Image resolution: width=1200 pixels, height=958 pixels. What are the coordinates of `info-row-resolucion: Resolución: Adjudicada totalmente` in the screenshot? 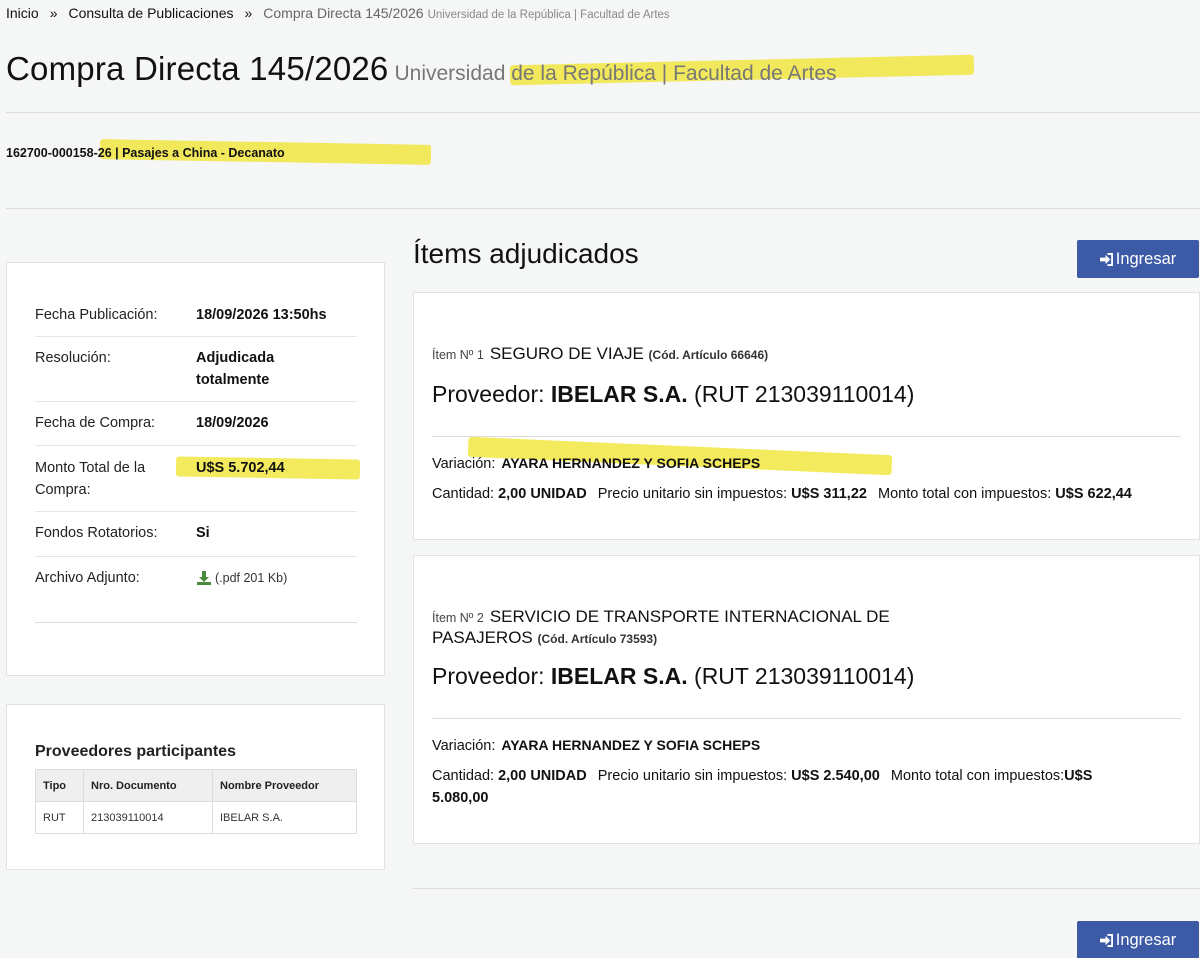 It's located at (196, 369).